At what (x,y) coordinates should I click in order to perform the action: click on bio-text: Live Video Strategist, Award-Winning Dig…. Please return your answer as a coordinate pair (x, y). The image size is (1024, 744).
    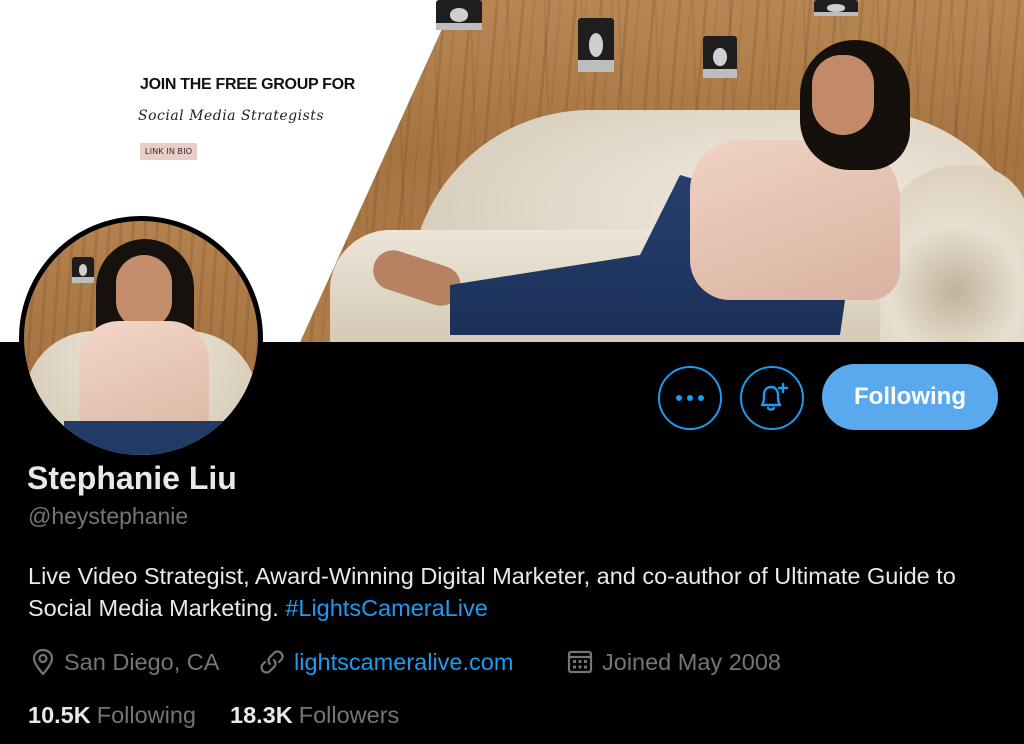
    Looking at the image, I should click on (492, 592).